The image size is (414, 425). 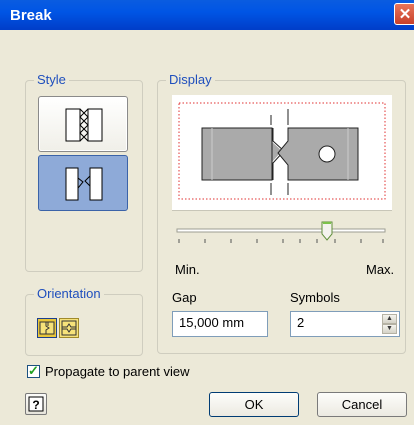 What do you see at coordinates (117, 371) in the screenshot?
I see `propagate-label: Propagate to parent view` at bounding box center [117, 371].